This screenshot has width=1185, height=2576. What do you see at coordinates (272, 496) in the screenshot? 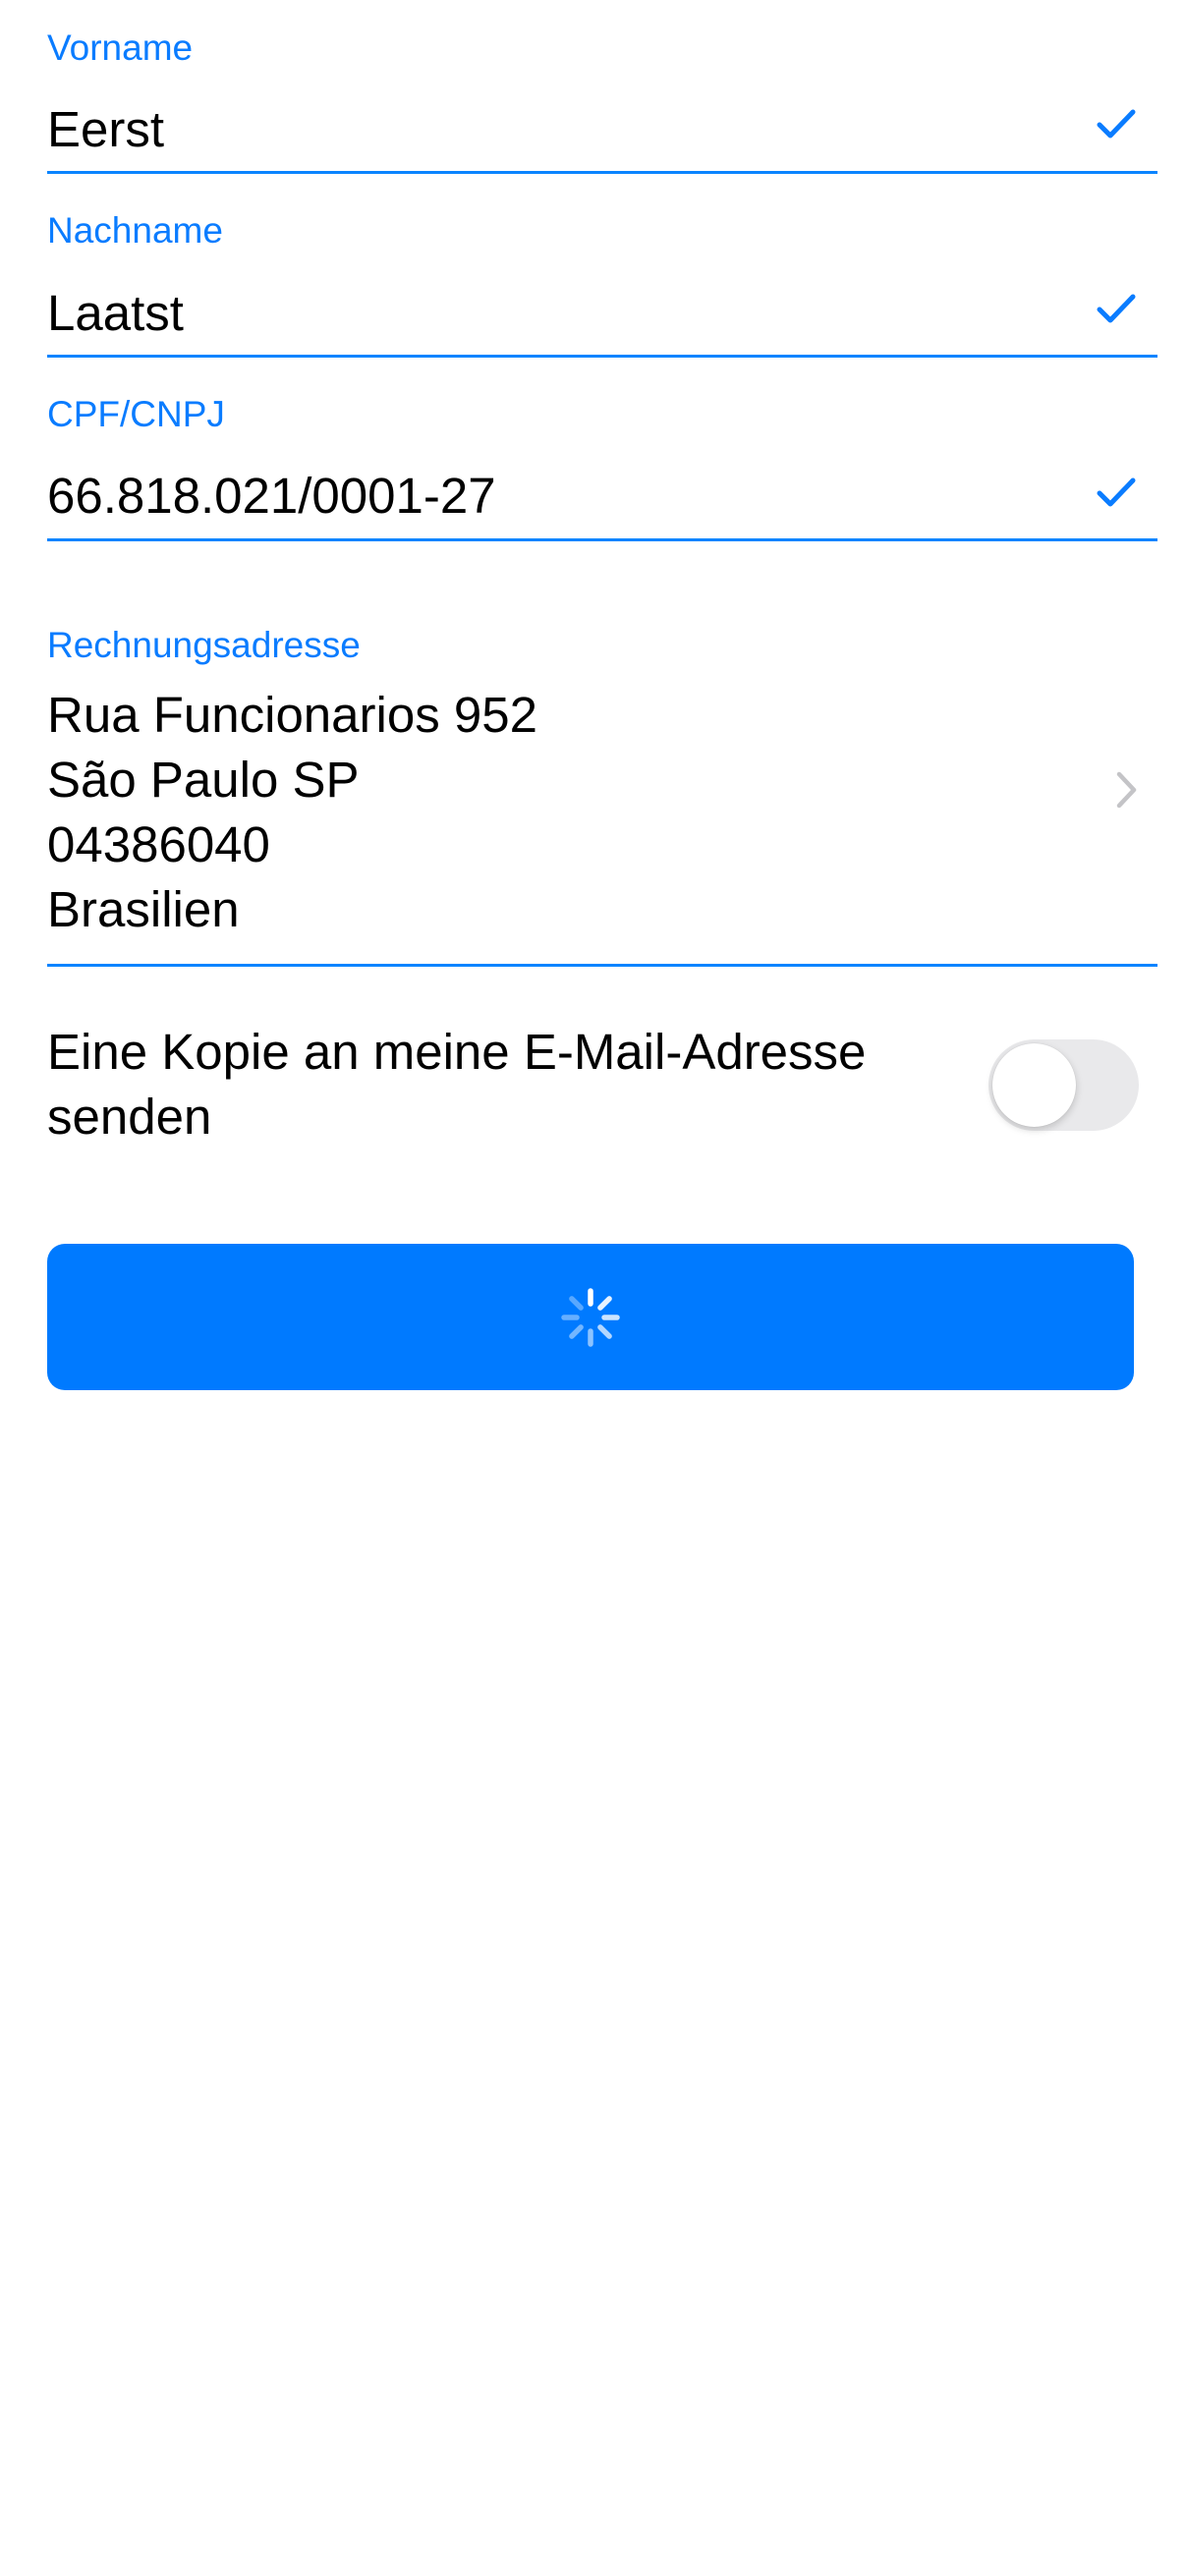
I see `tax-id-value: 66.818.021/0001-27` at bounding box center [272, 496].